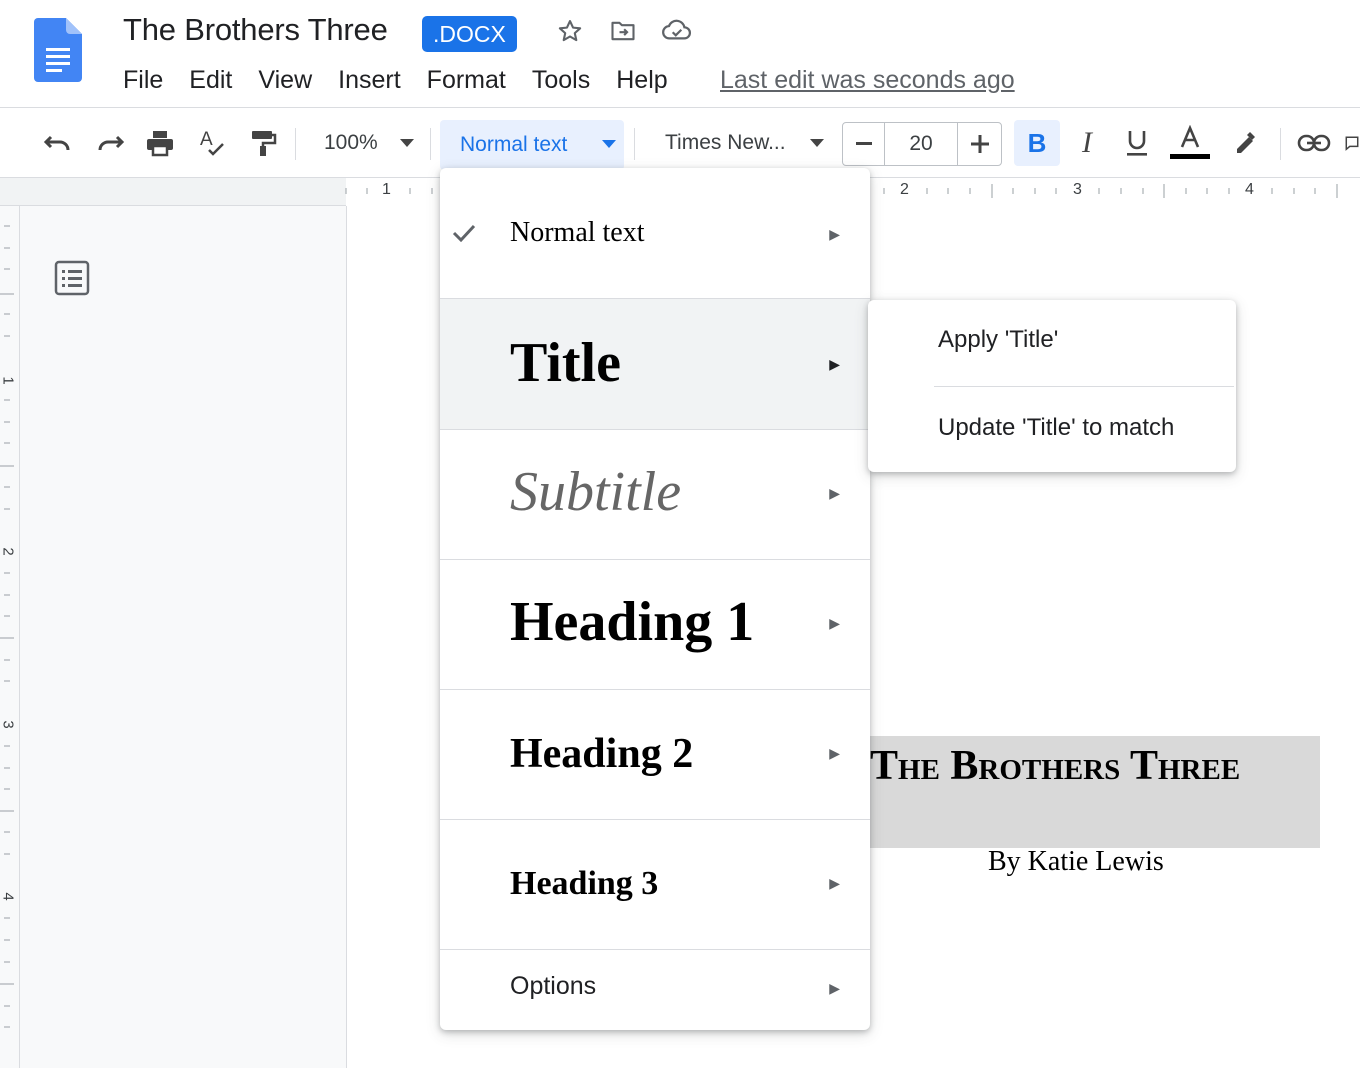 The width and height of the screenshot is (1360, 1068). Describe the element at coordinates (655, 233) in the screenshot. I see `style-menu-item-normal-text: Normal text ▶` at that location.